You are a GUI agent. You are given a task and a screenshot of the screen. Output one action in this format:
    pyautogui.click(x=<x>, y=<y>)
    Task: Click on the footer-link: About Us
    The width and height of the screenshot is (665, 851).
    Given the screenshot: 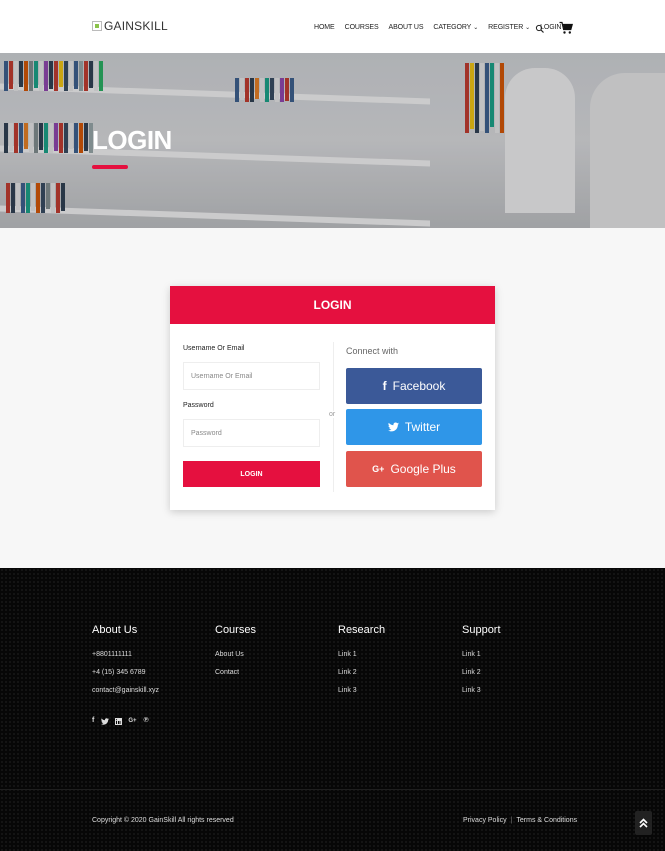 What is the action you would take?
    pyautogui.click(x=235, y=654)
    